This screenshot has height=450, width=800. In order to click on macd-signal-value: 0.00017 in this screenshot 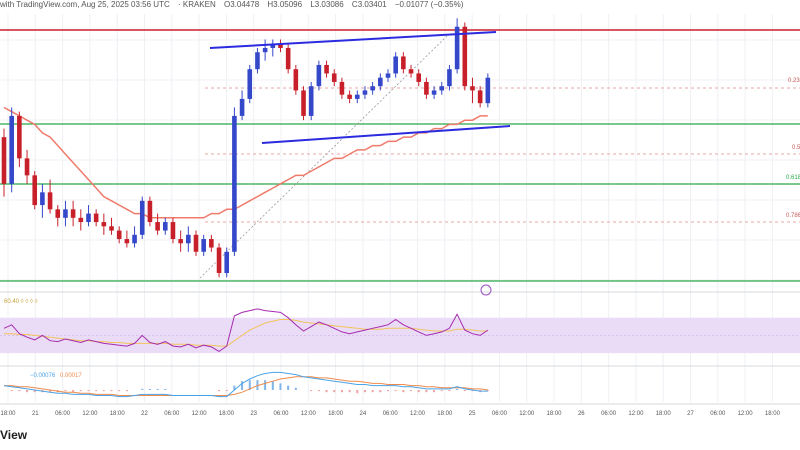, I will do `click(71, 376)`.